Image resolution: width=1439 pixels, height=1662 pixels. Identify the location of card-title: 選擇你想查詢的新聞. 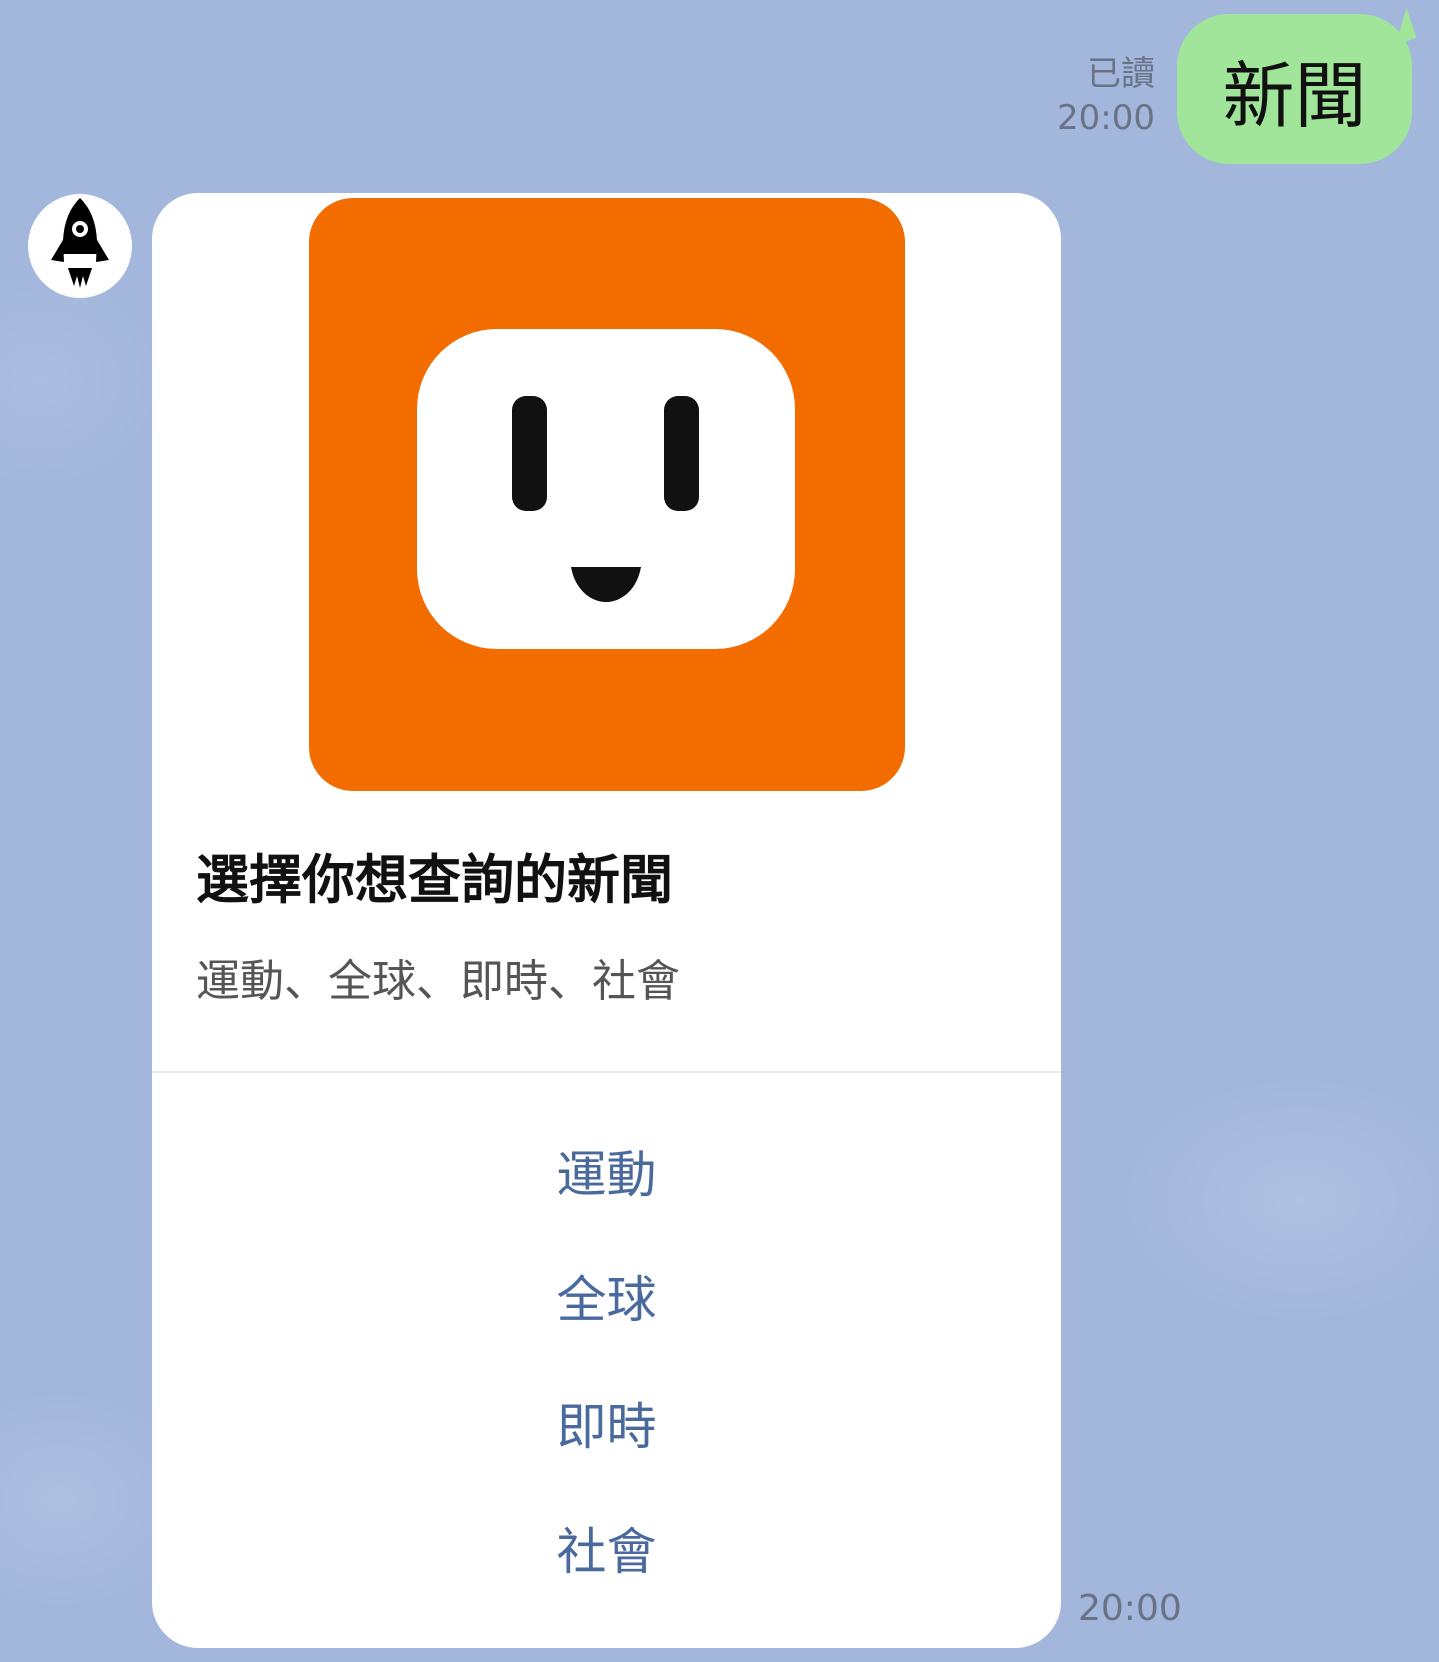
(434, 880).